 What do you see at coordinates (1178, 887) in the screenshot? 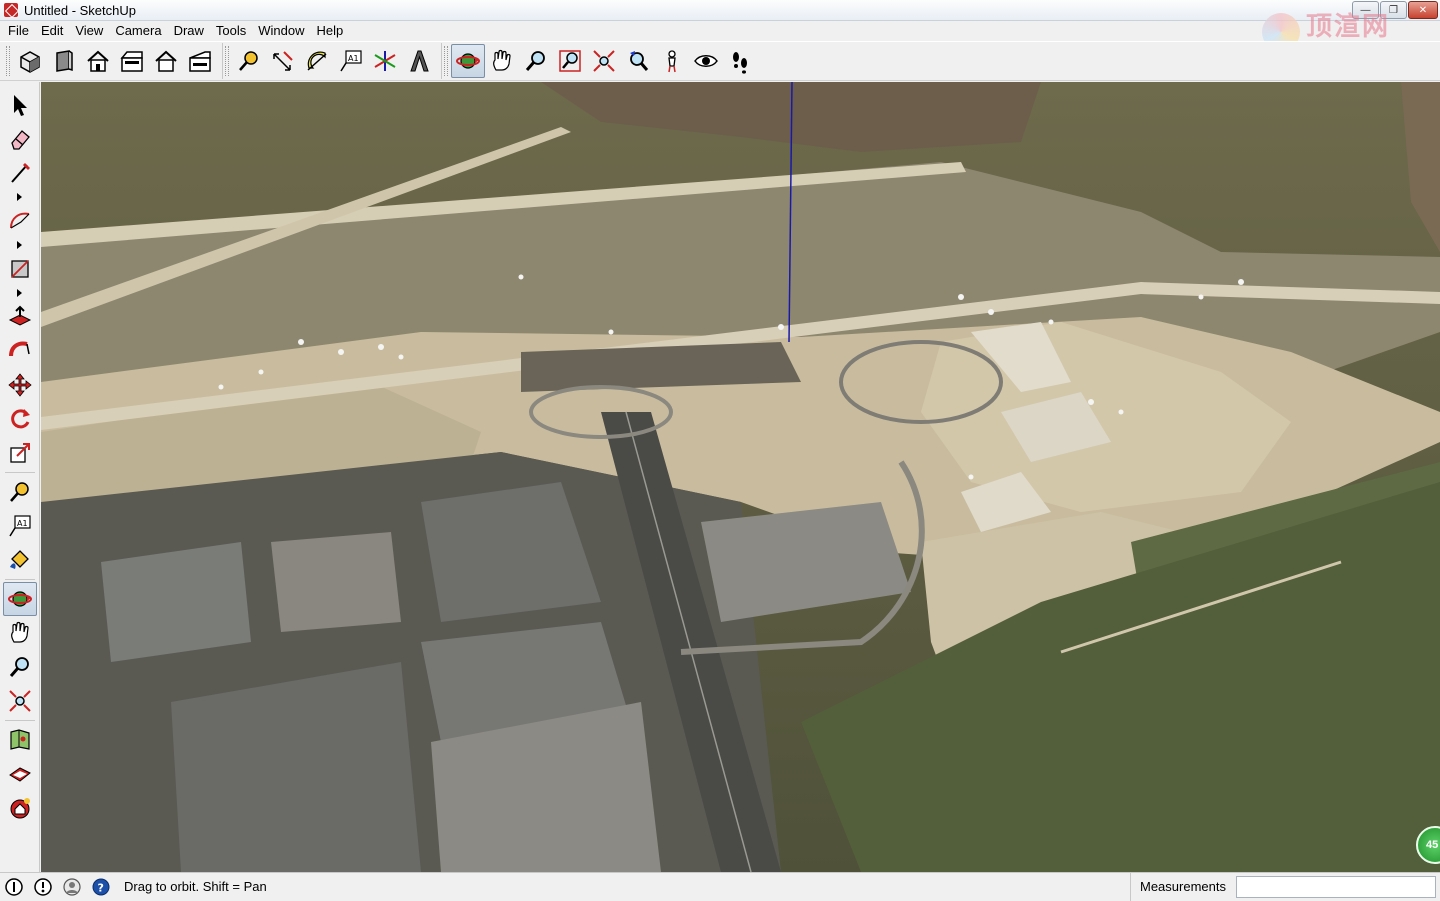
I see `measurements-label: Measurements` at bounding box center [1178, 887].